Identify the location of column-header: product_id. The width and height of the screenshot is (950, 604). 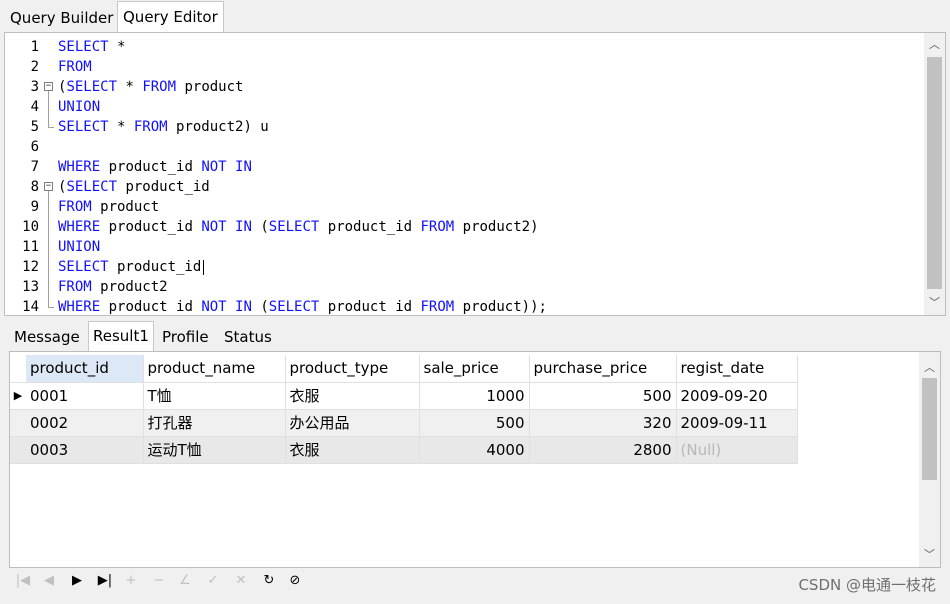
(85, 369).